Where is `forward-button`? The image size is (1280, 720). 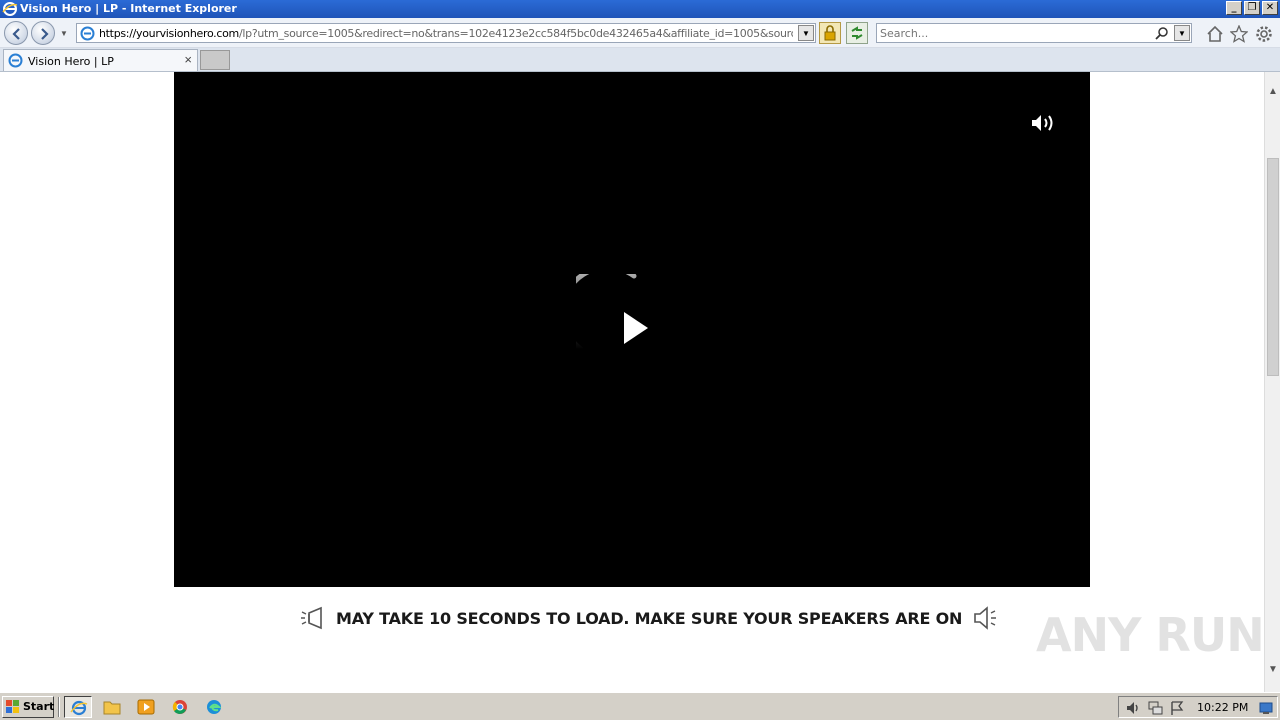
forward-button is located at coordinates (43, 33).